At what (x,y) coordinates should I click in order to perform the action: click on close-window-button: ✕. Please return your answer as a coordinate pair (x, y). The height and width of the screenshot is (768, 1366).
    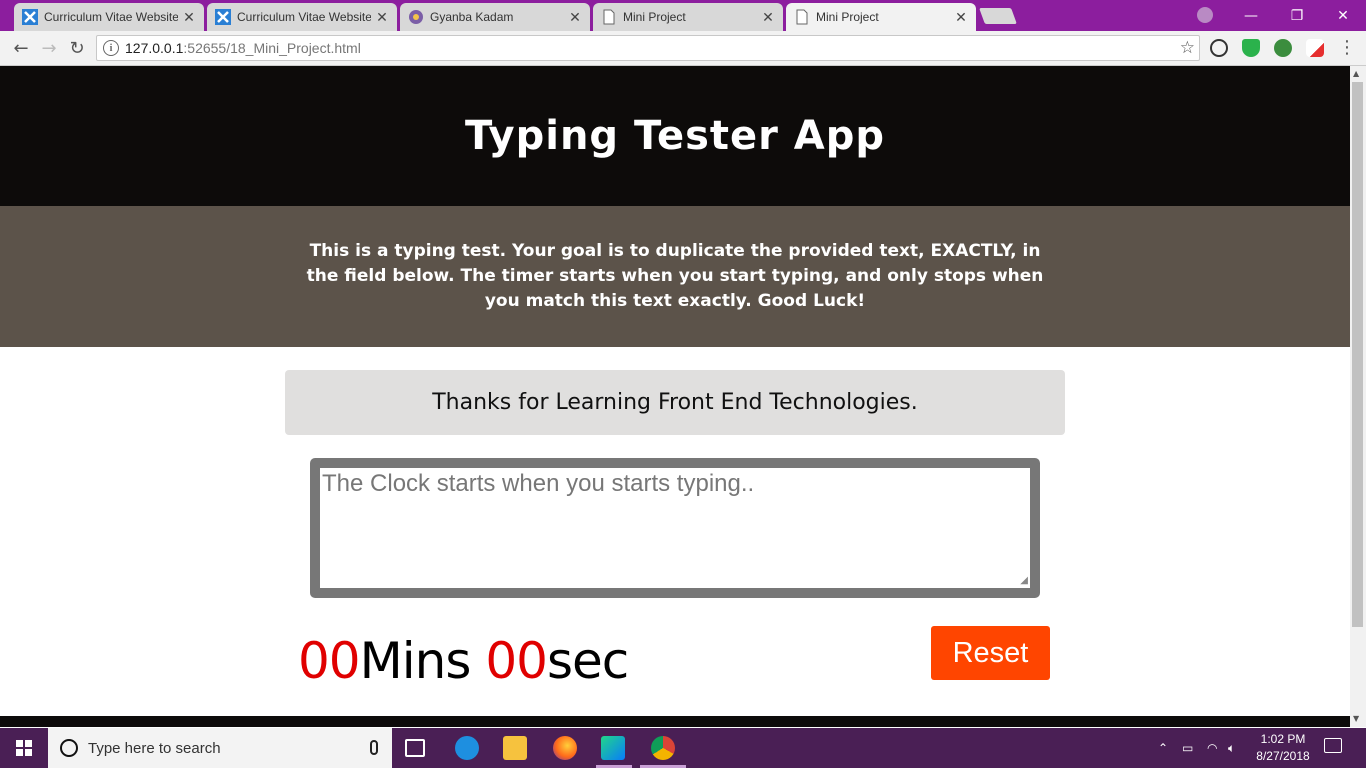
    Looking at the image, I should click on (1343, 15).